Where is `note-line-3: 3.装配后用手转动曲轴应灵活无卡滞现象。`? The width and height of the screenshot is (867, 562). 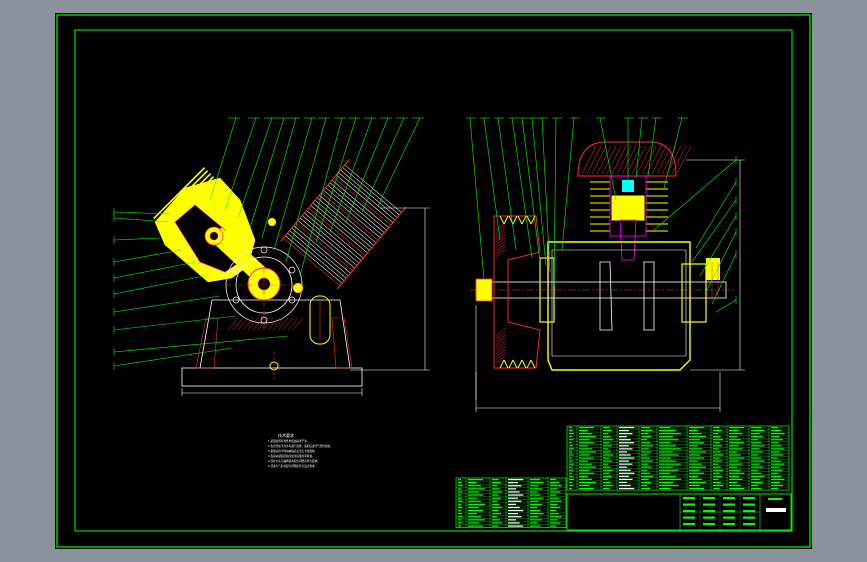
note-line-3: 3.装配后用手转动曲轴应灵活无卡滞现象。 is located at coordinates (292, 451).